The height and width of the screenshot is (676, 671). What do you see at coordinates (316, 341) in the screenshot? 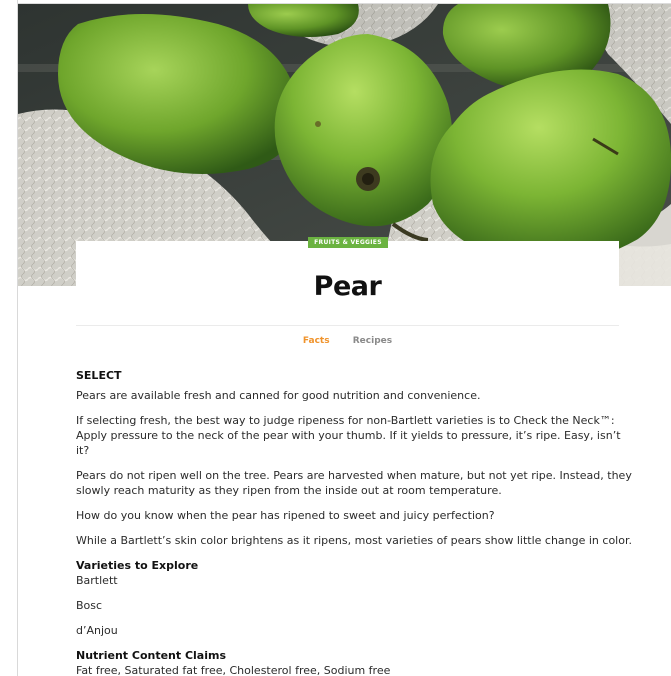
I see `tab-facts: Facts` at bounding box center [316, 341].